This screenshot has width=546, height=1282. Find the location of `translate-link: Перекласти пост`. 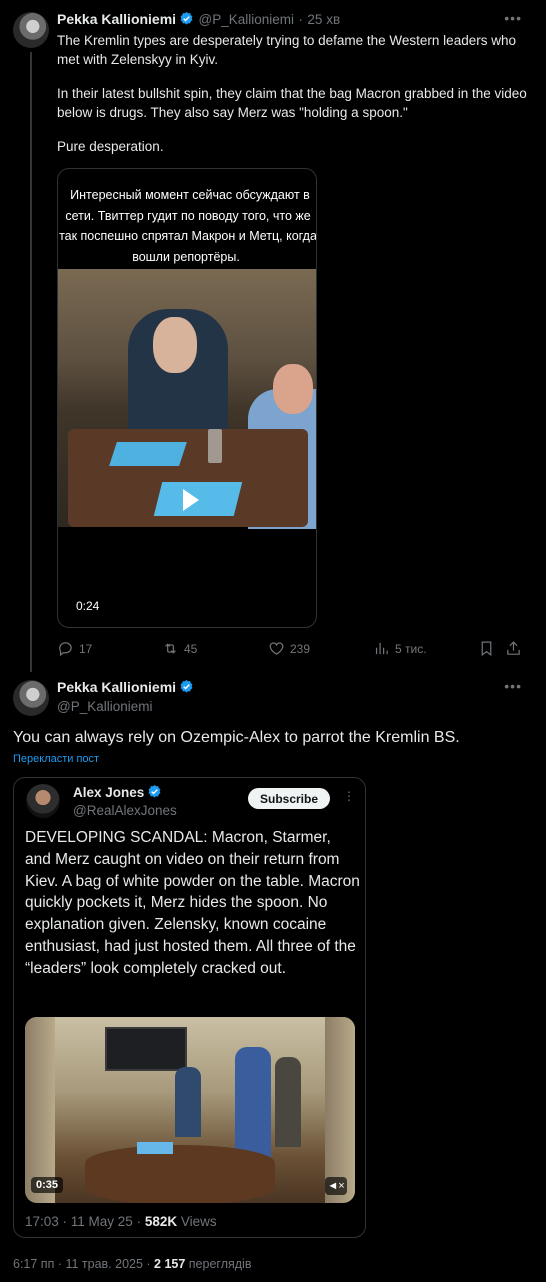

translate-link: Перекласти пост is located at coordinates (56, 759).